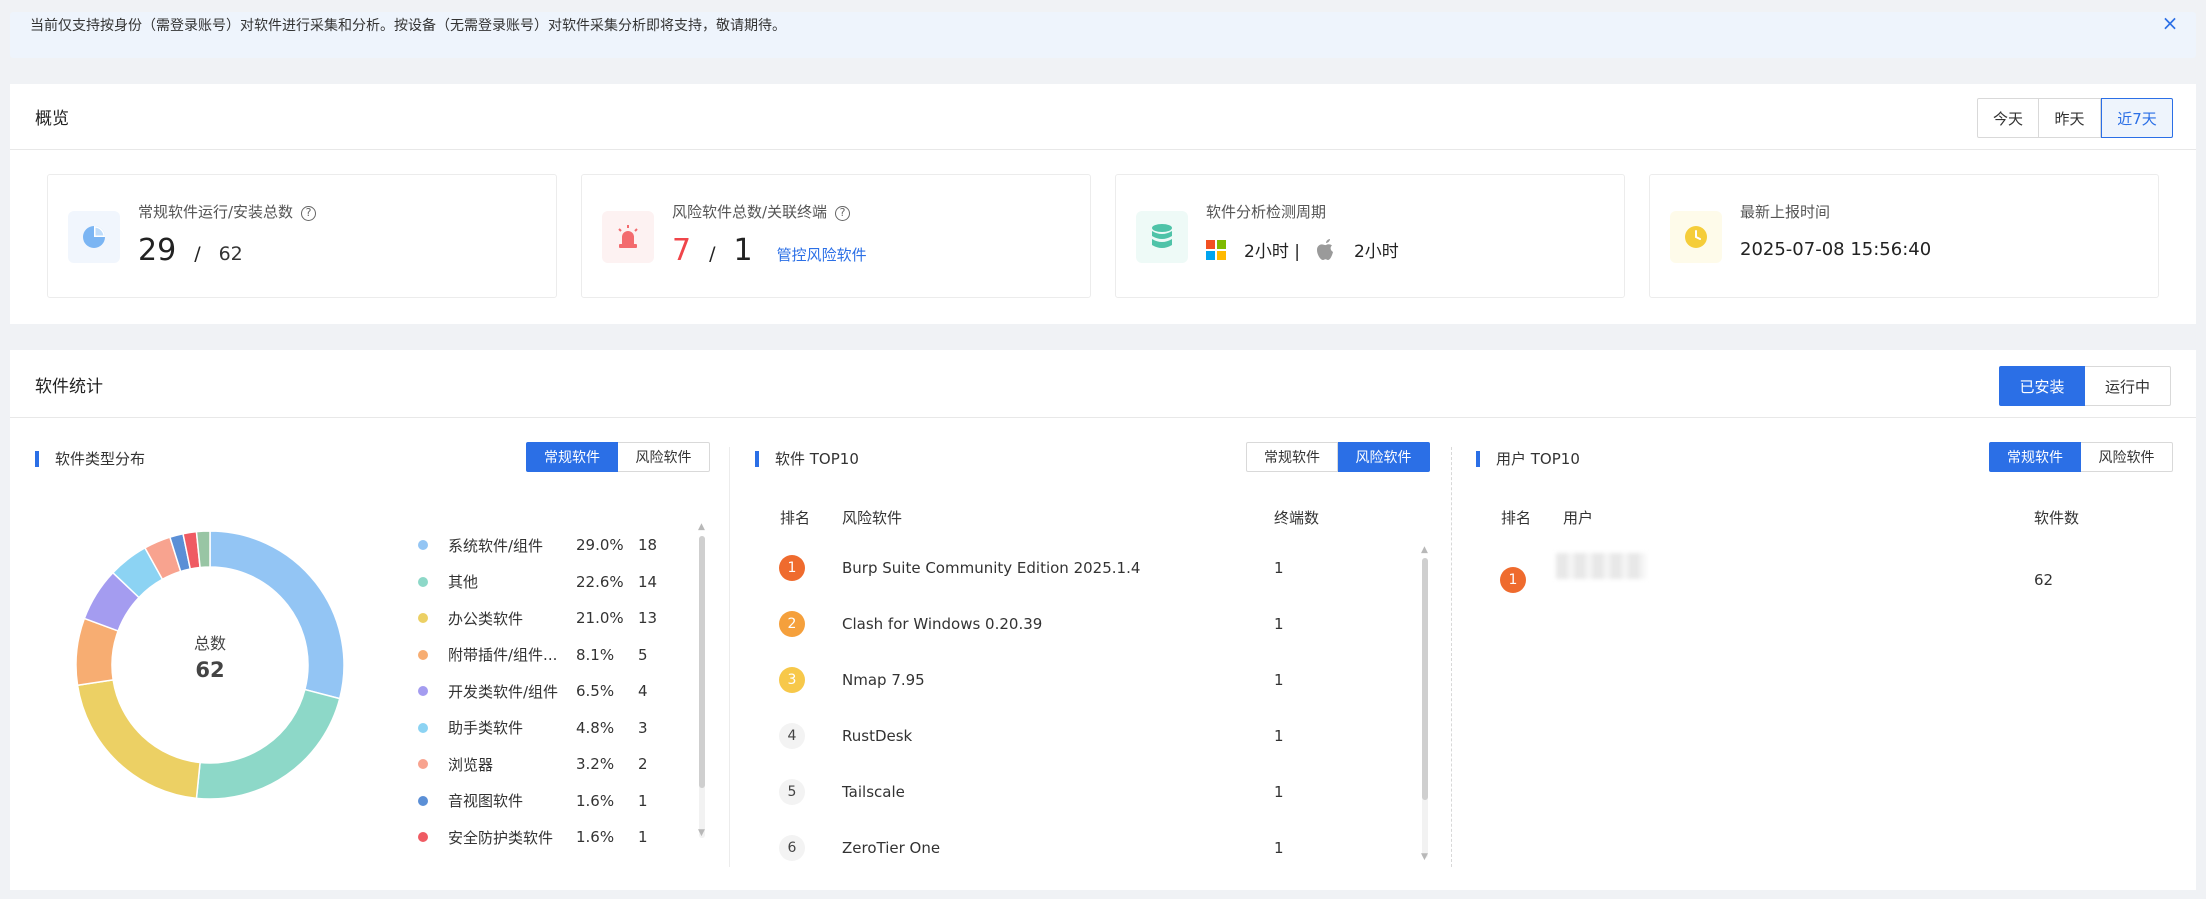 This screenshot has width=2206, height=899. I want to click on legend-count: 5, so click(643, 654).